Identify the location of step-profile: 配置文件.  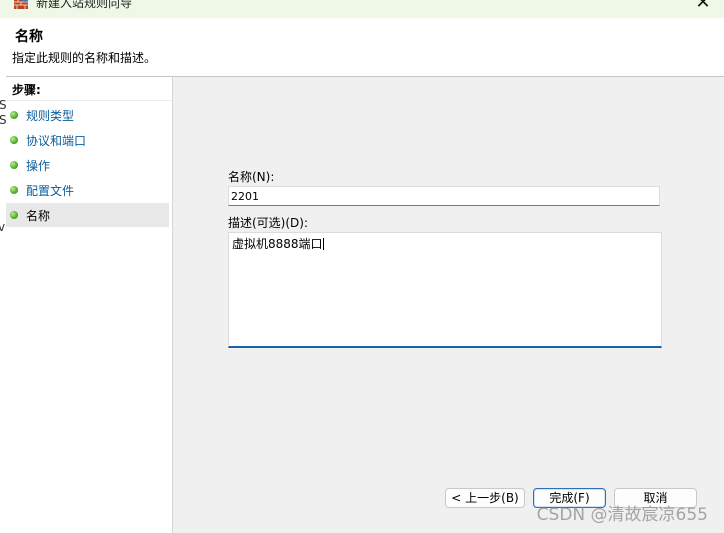
(87, 190).